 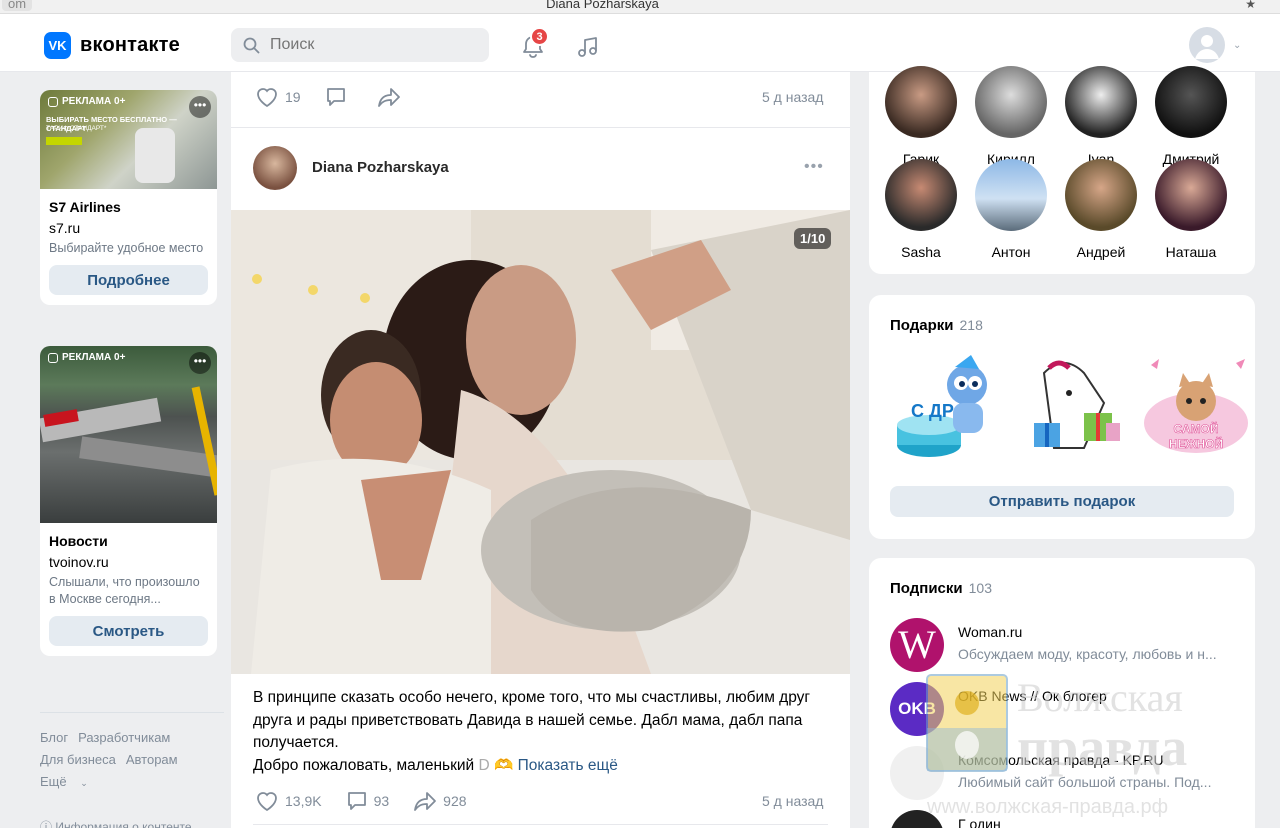 I want to click on like-button: 13,9K, so click(x=288, y=801).